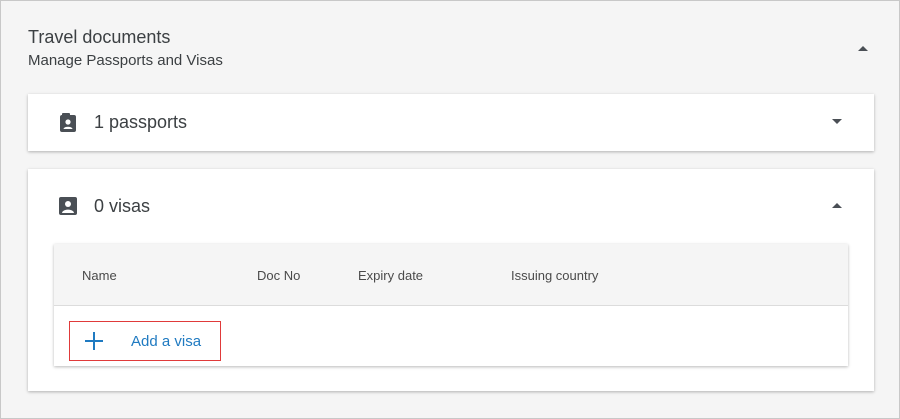  Describe the element at coordinates (125, 60) in the screenshot. I see `section-subtitle: Manage Passports and Visas` at that location.